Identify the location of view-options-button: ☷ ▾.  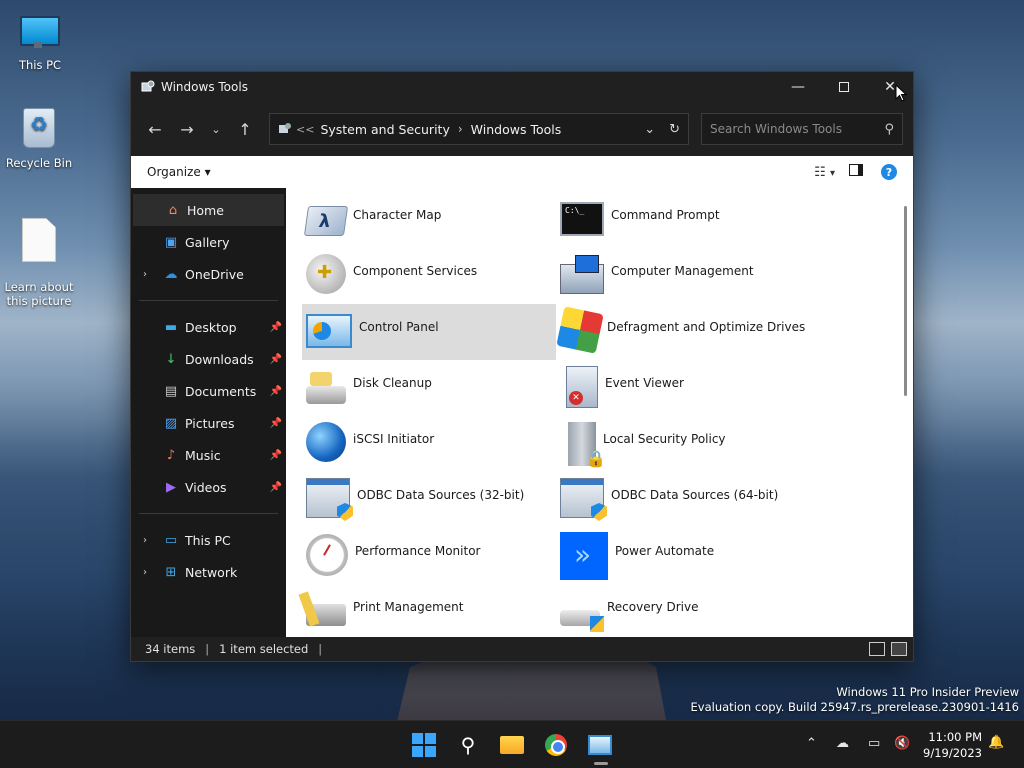
(824, 172).